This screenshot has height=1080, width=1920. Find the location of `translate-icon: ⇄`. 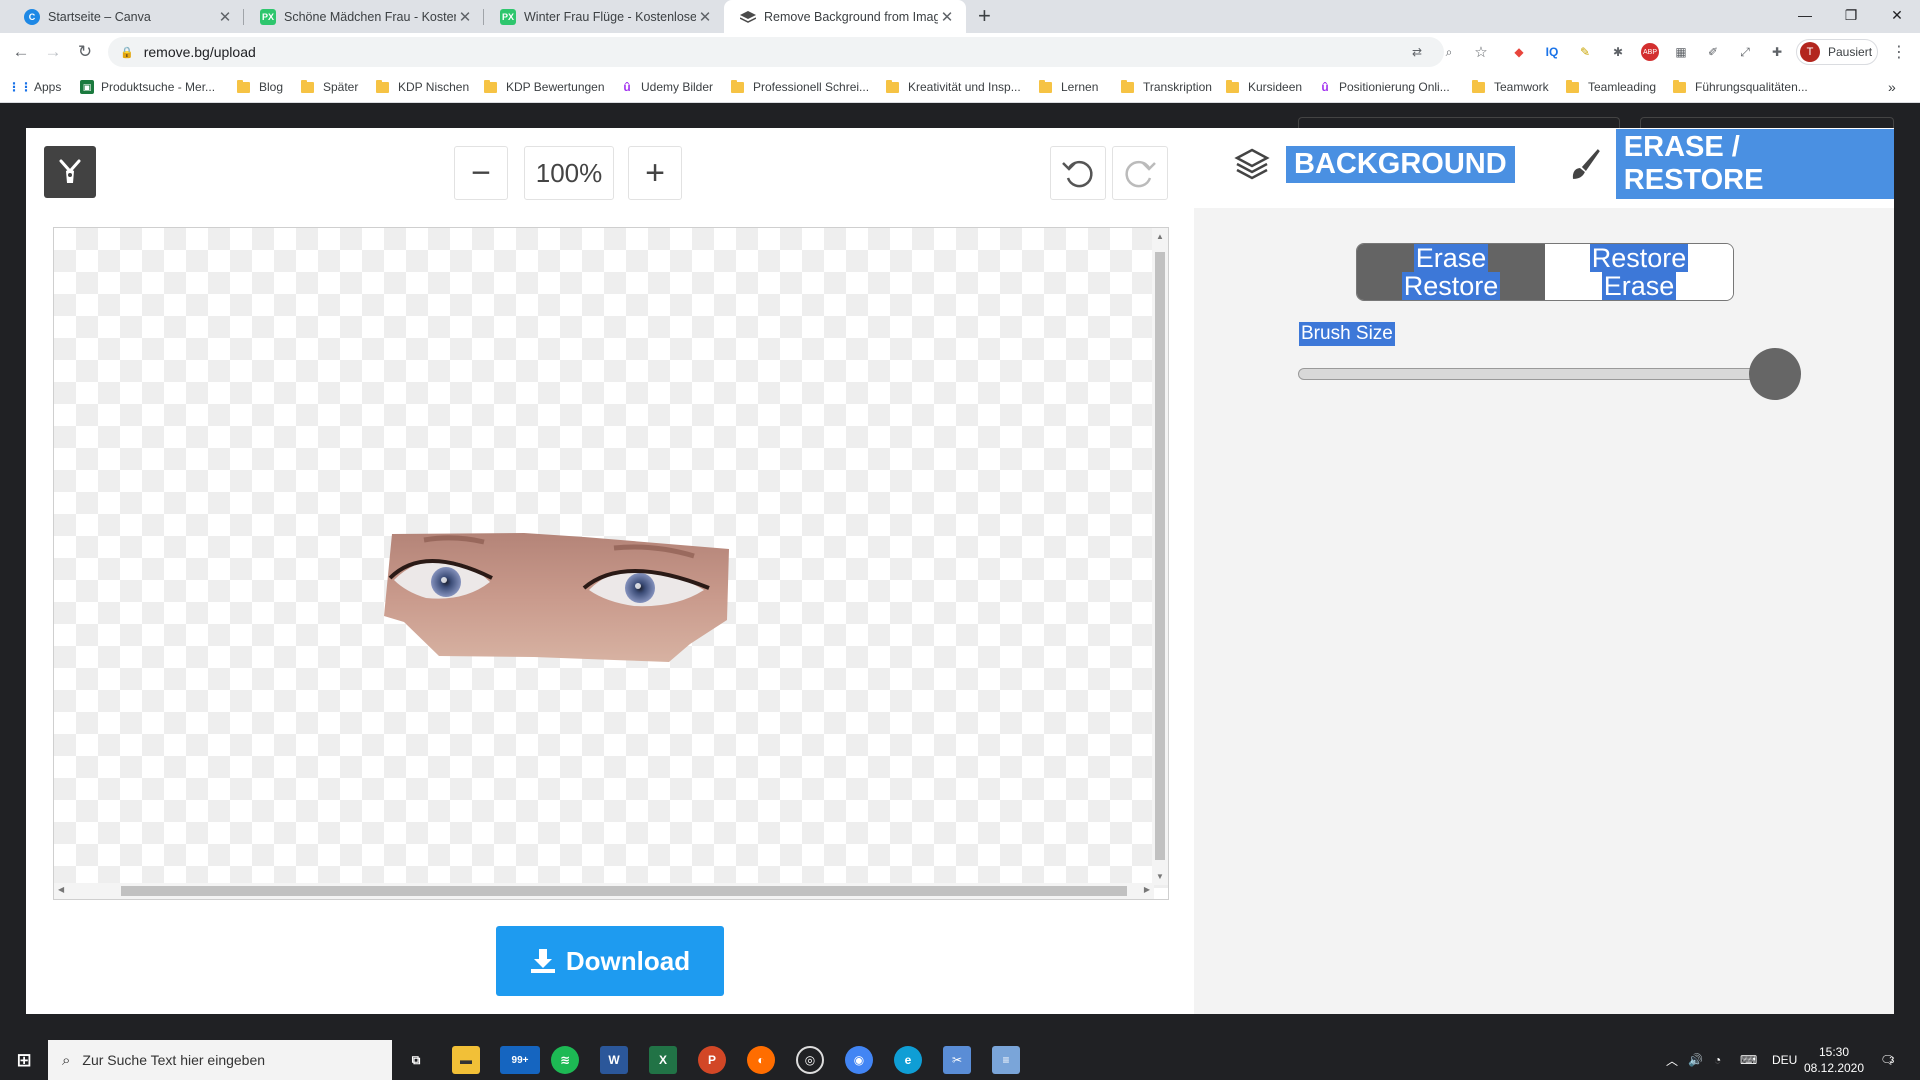

translate-icon: ⇄ is located at coordinates (1417, 52).